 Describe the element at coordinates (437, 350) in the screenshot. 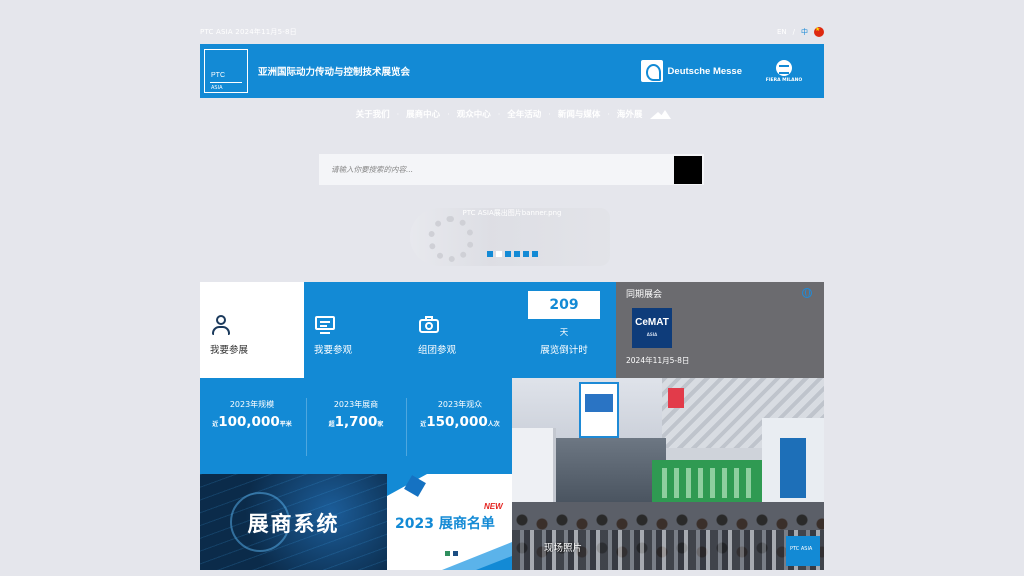

I see `group-visit-label: 组团参观` at that location.